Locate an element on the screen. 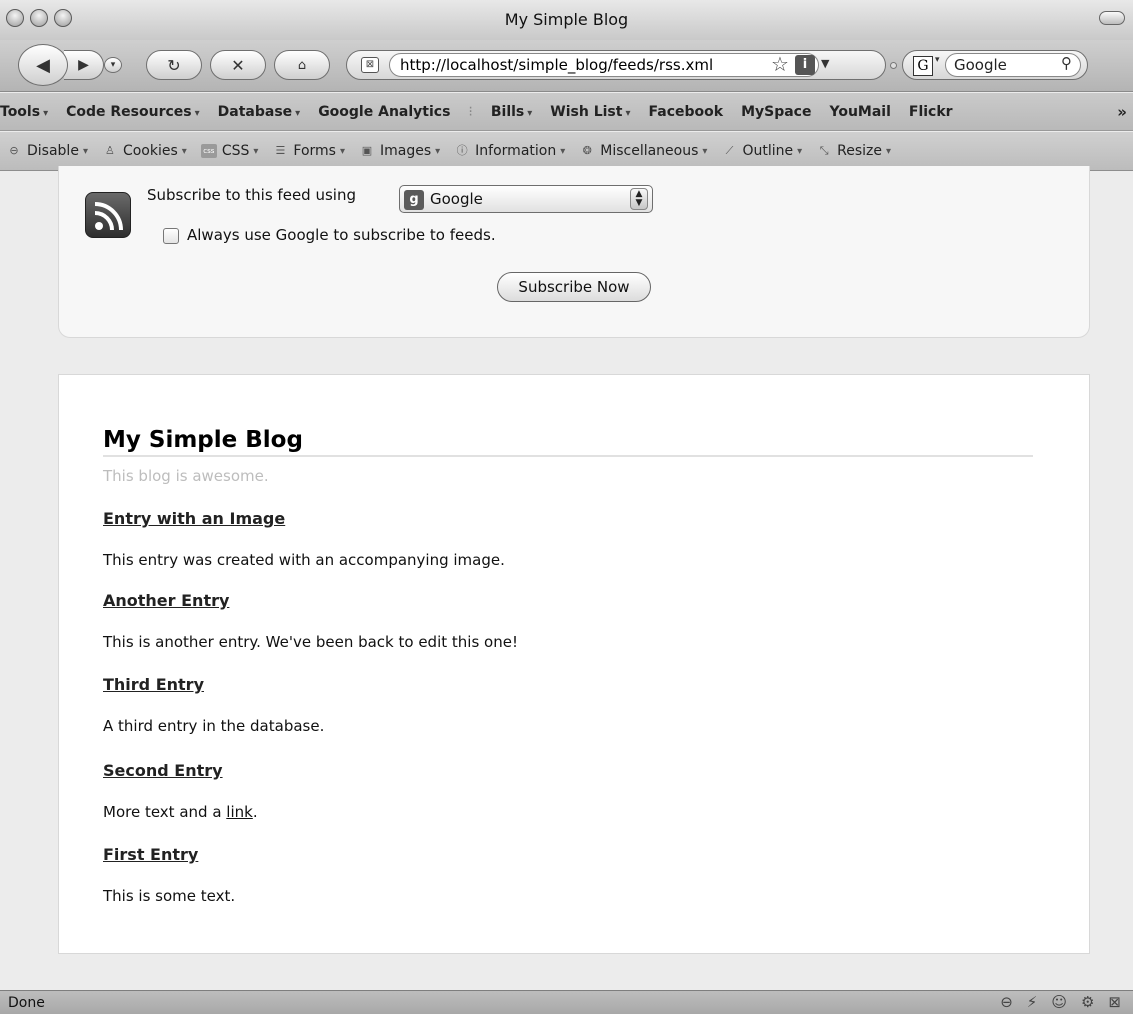  toolbar-toggle-button is located at coordinates (1112, 18).